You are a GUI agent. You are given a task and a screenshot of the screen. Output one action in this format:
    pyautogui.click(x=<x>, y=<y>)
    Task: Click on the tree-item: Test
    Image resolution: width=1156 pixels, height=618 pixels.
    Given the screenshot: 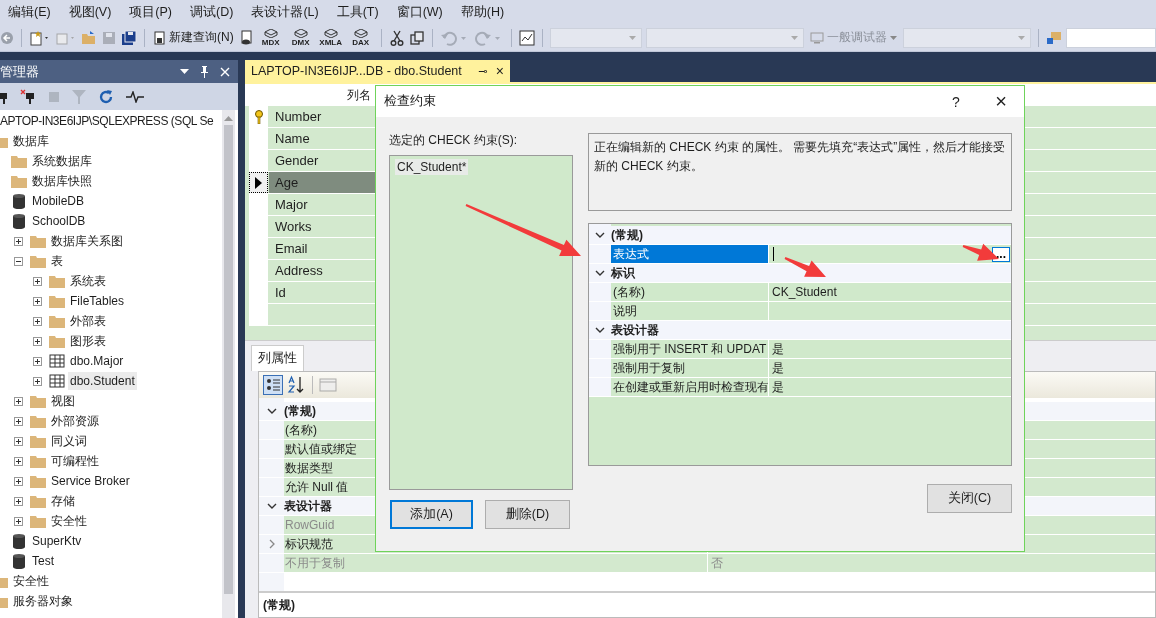 What is the action you would take?
    pyautogui.click(x=43, y=561)
    